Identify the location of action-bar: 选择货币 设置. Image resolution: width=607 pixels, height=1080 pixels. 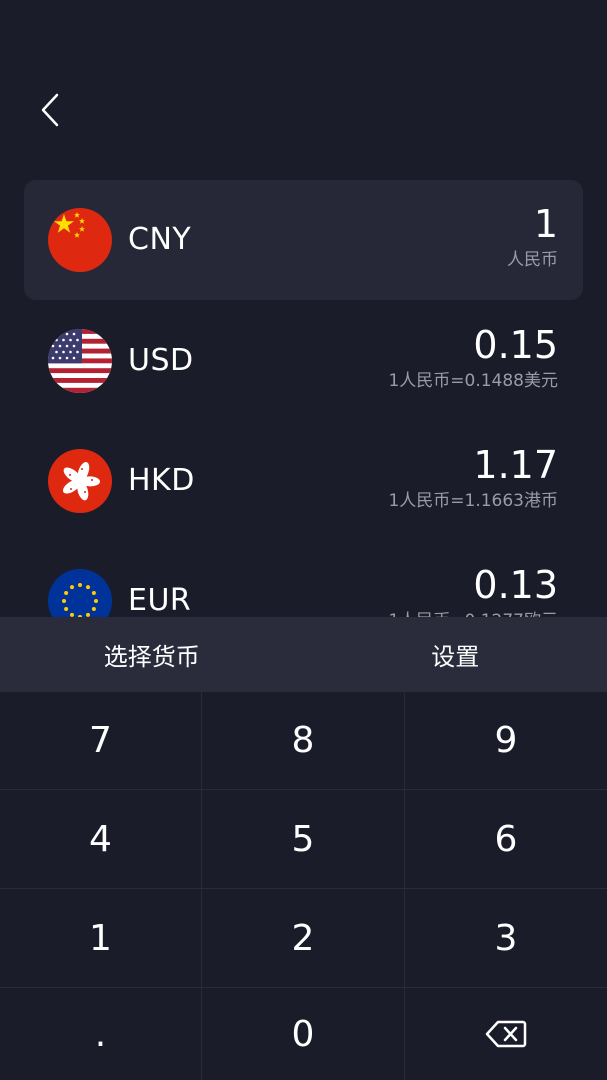
(303, 654).